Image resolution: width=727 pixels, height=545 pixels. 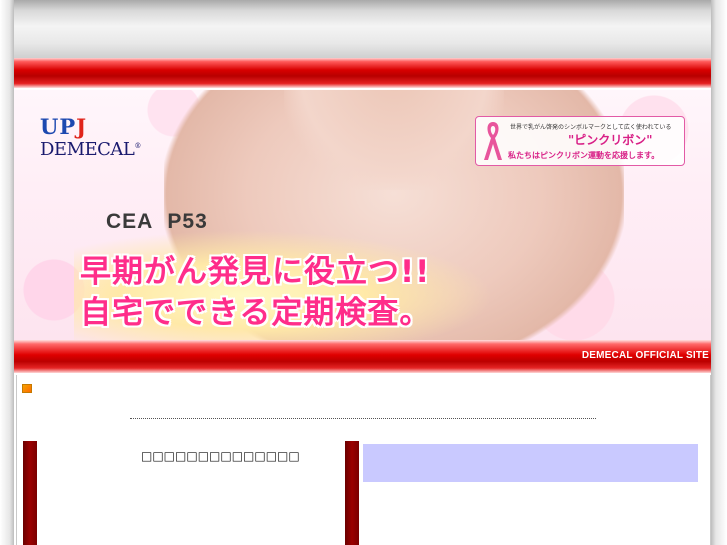 I want to click on upj-logo-blue: UP, so click(x=58, y=126).